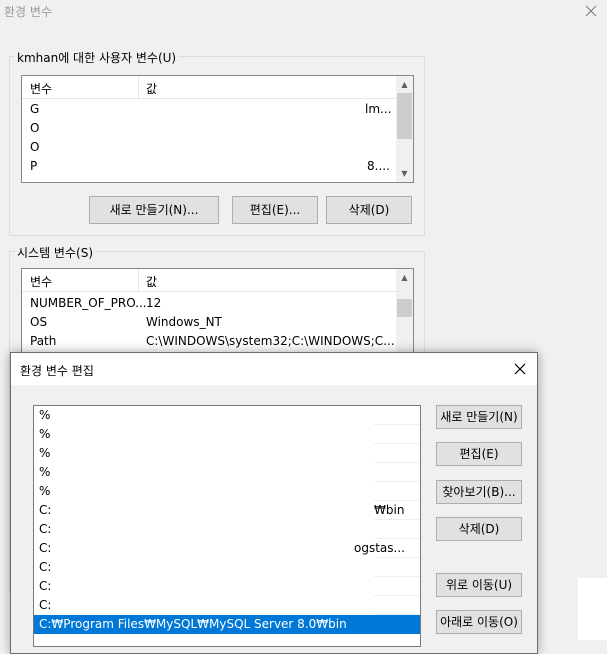  Describe the element at coordinates (479, 454) in the screenshot. I see `dialog-edit-button: 편집(E)` at that location.